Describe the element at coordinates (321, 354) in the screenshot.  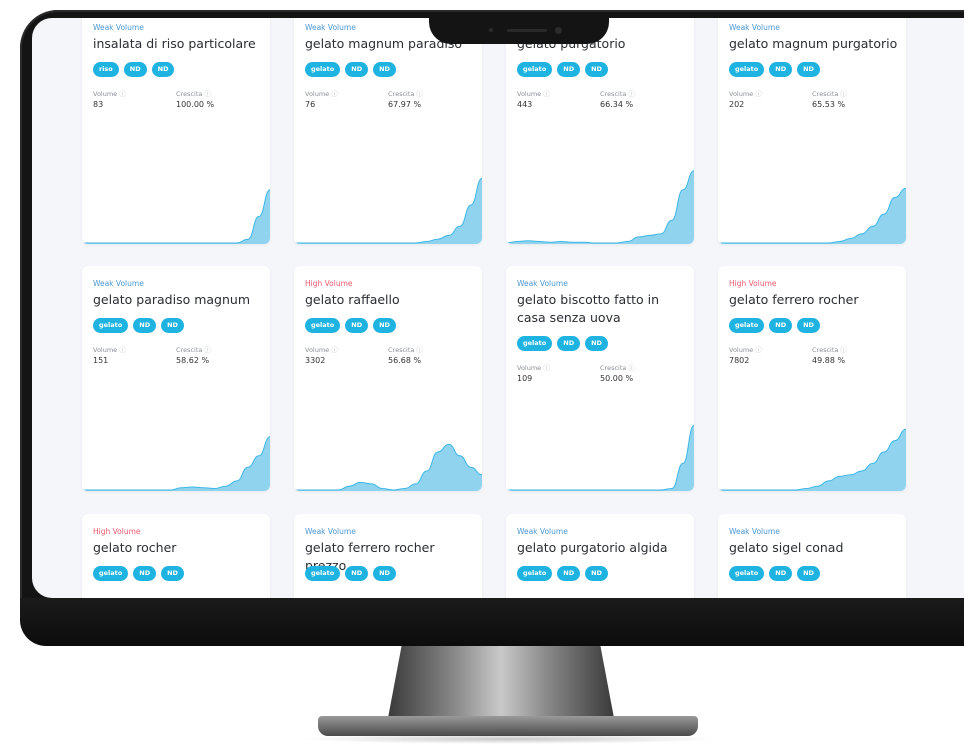
I see `volume-metric: Volume ⓘ 3302` at that location.